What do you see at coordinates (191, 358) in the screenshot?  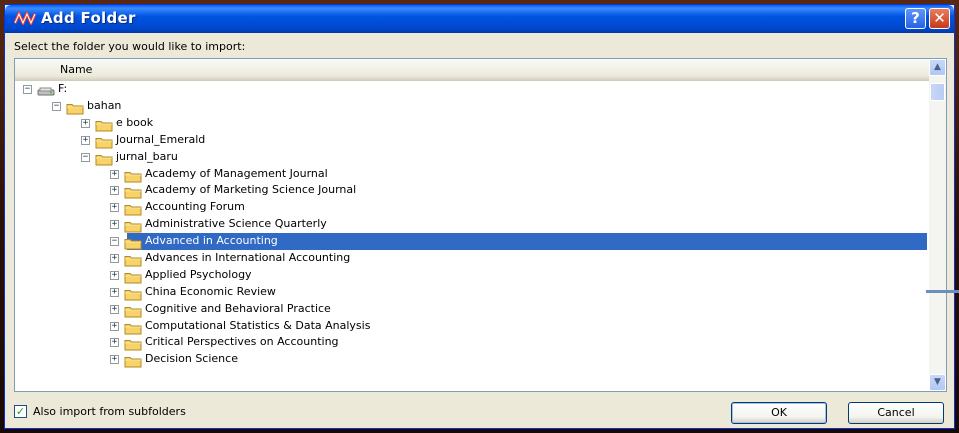 I see `tree-item-label: Decision Science` at bounding box center [191, 358].